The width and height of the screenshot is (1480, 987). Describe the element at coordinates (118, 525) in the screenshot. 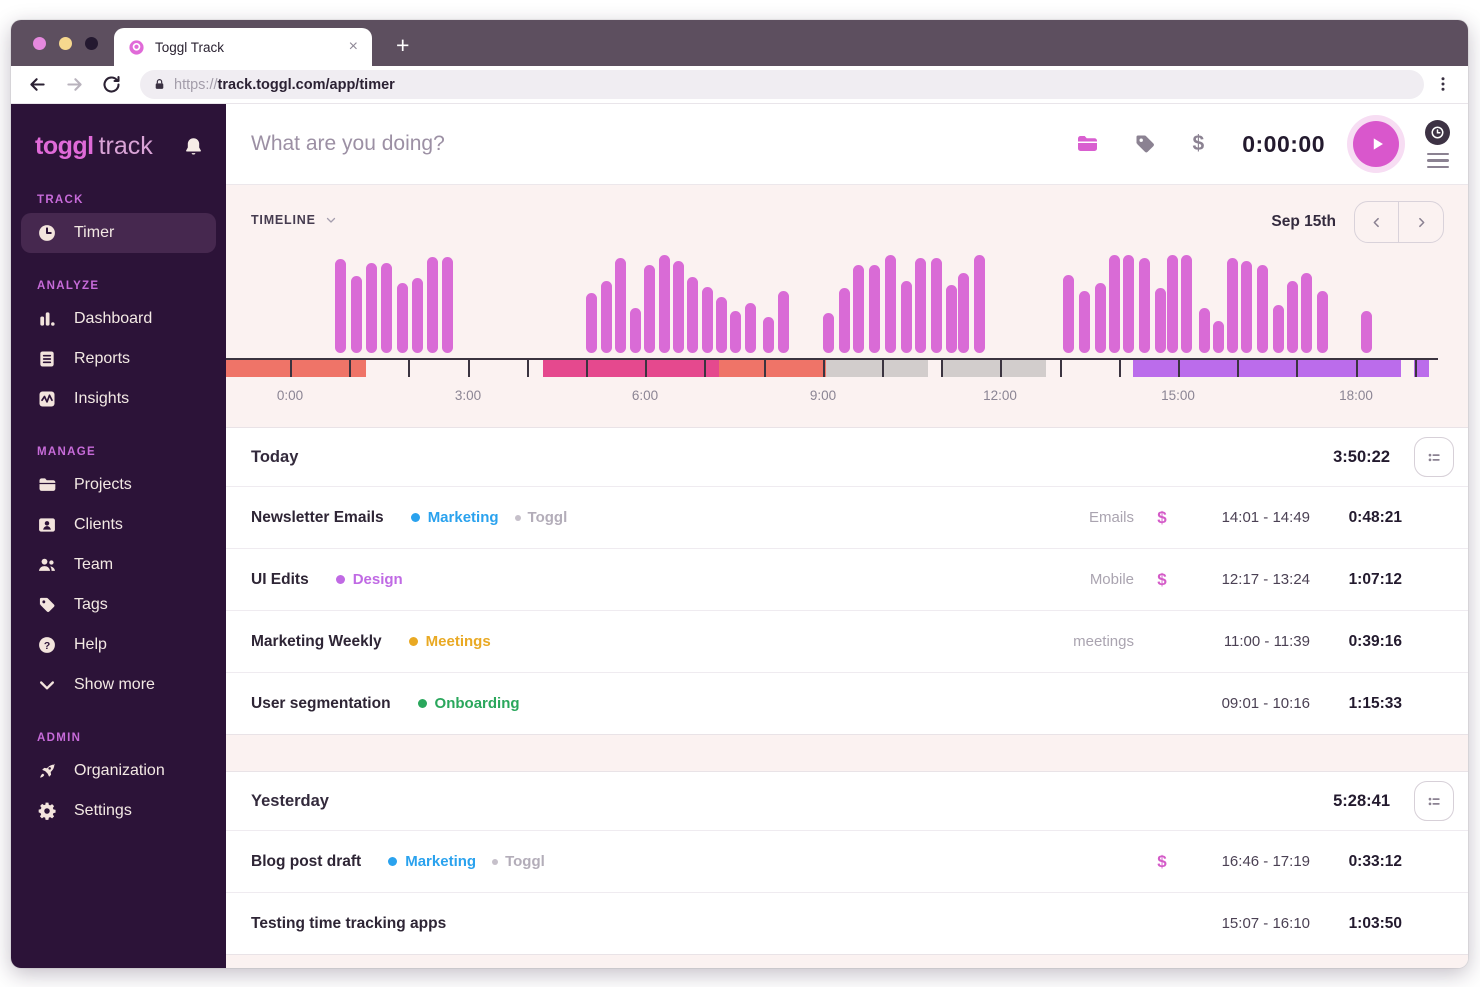

I see `sidebar-item-clients: Clients` at that location.